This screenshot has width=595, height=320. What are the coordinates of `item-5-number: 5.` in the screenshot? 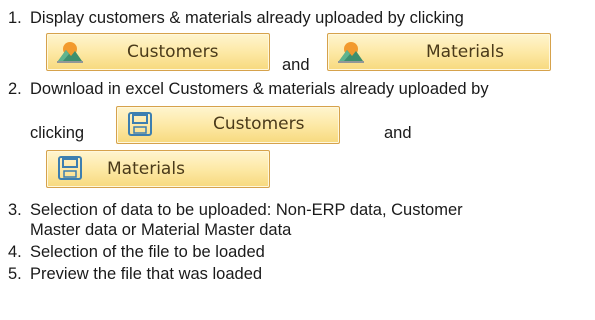 It's located at (15, 274).